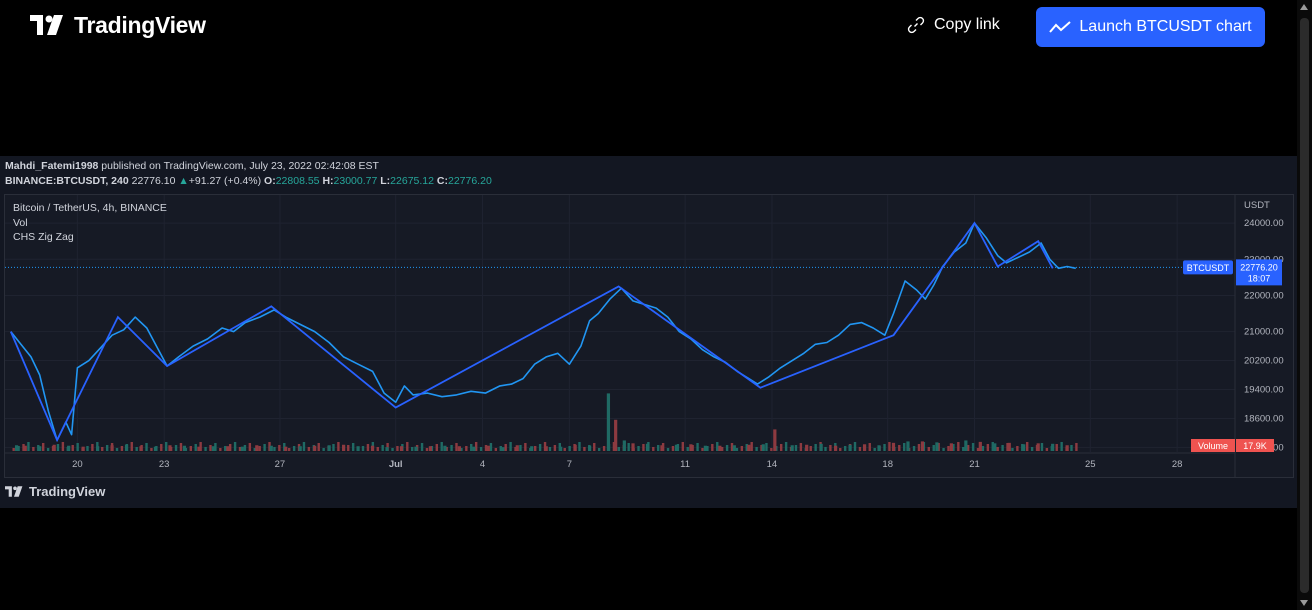 The height and width of the screenshot is (610, 1312). I want to click on chart-line-icon, so click(1060, 27).